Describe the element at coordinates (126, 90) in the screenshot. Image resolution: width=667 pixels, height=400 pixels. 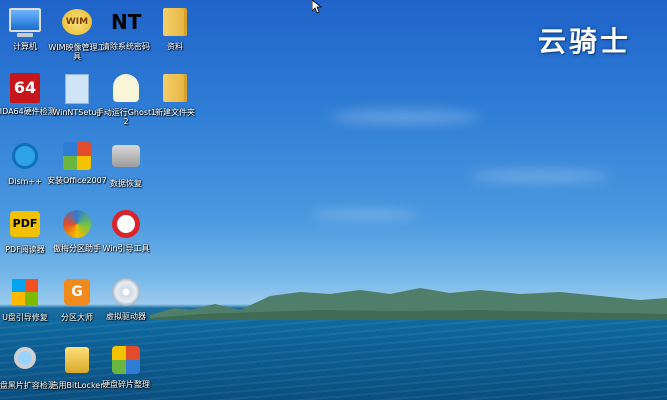
I see `ghost-icon` at that location.